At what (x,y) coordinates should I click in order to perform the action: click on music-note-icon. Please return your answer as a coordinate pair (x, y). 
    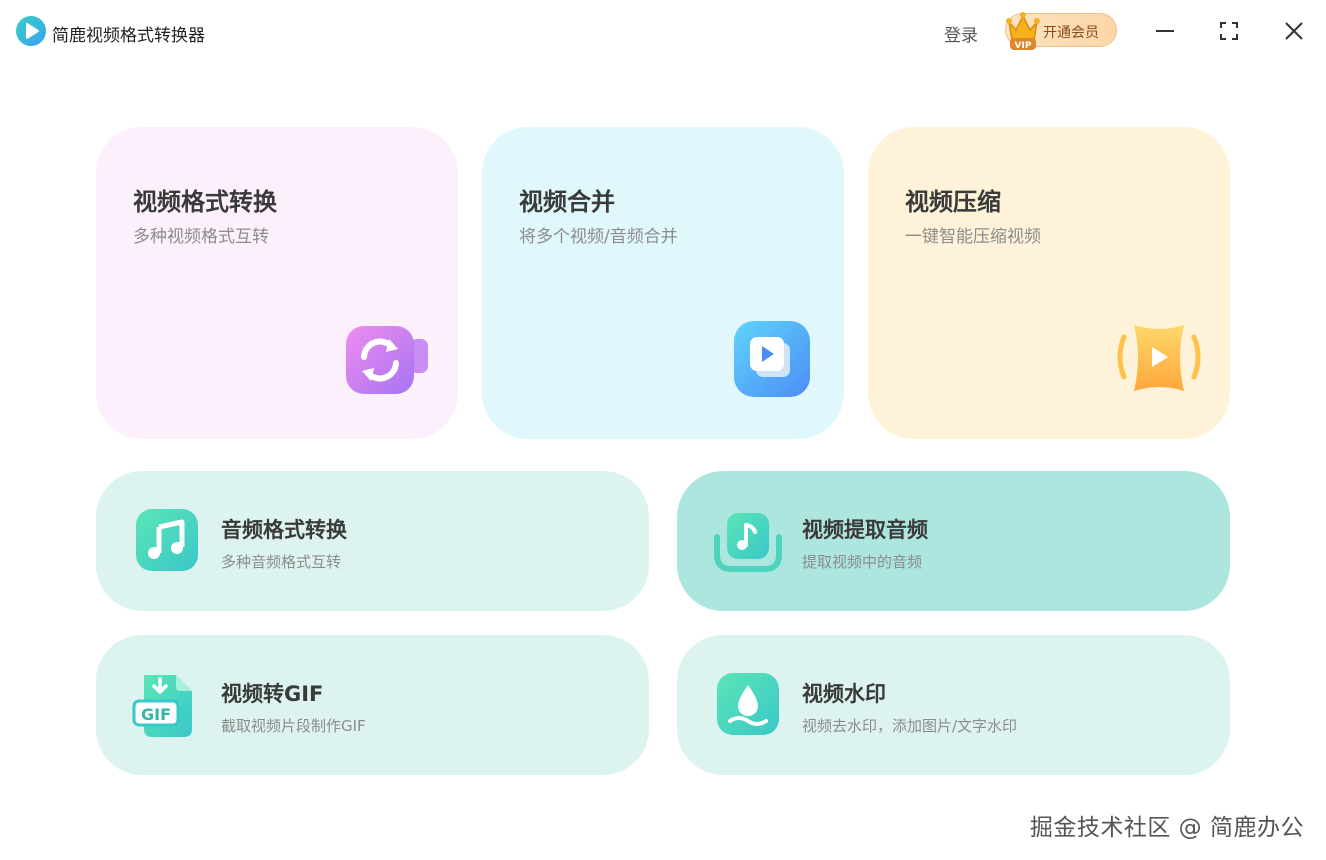
    Looking at the image, I should click on (167, 540).